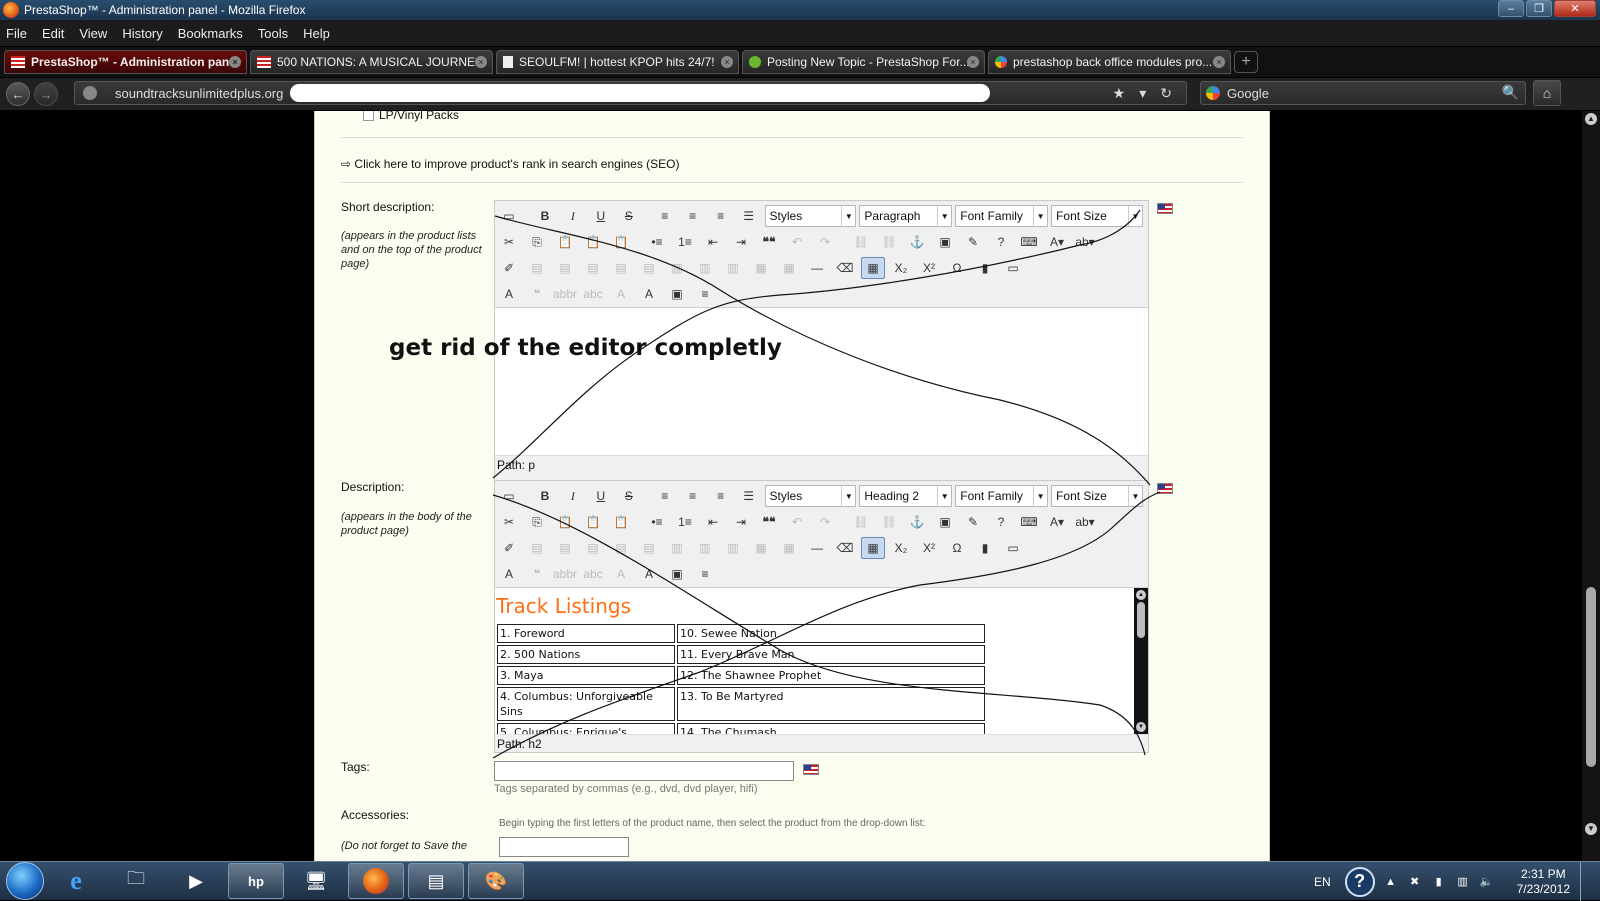  I want to click on menu-tools: Tools, so click(273, 33).